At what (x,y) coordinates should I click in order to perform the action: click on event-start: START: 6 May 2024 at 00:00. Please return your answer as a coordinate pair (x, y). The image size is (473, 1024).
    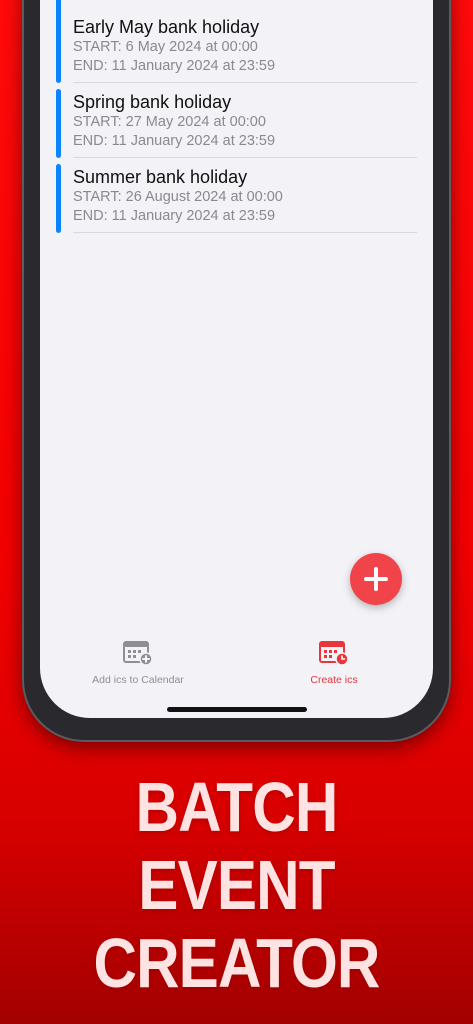
    Looking at the image, I should click on (165, 47).